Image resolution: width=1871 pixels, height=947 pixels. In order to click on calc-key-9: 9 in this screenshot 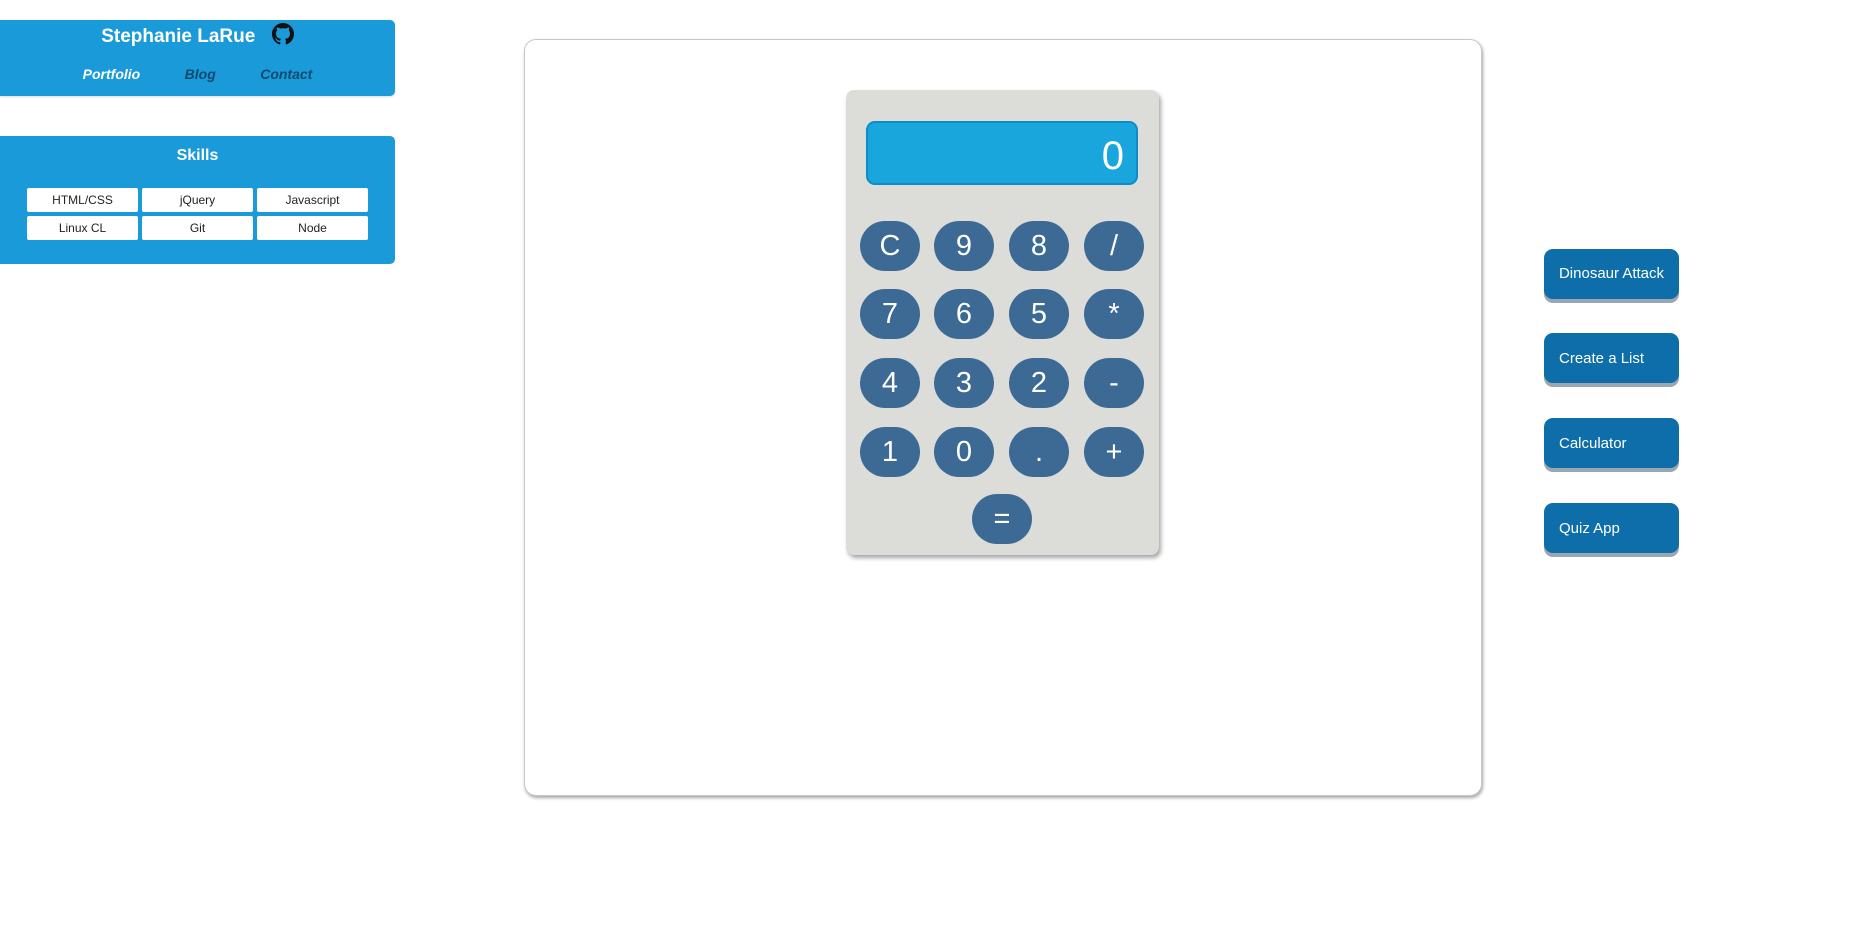, I will do `click(964, 246)`.